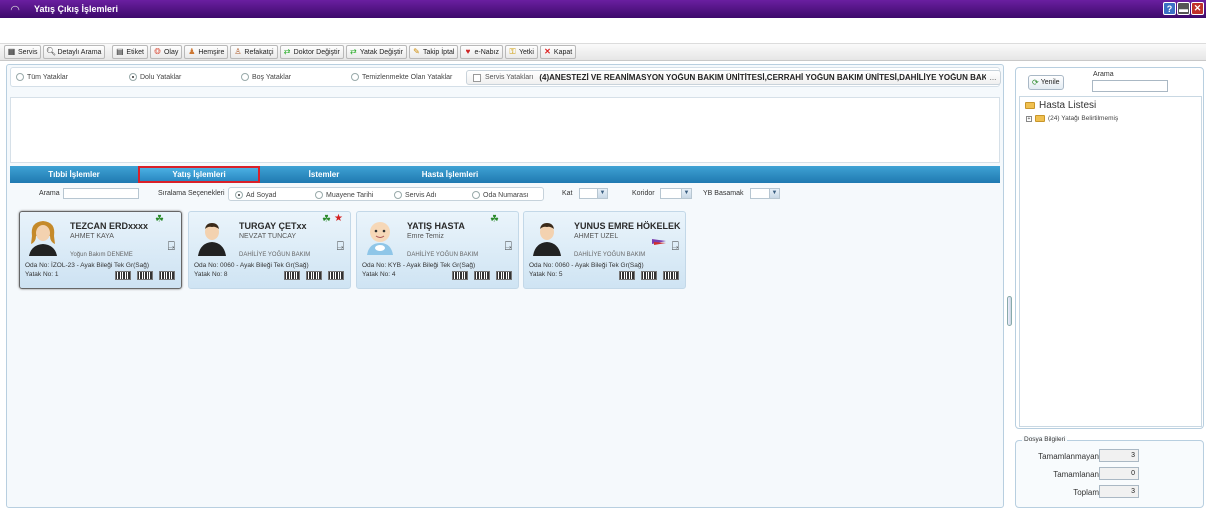  I want to click on kapat-button: ✕ Kapat, so click(558, 52).